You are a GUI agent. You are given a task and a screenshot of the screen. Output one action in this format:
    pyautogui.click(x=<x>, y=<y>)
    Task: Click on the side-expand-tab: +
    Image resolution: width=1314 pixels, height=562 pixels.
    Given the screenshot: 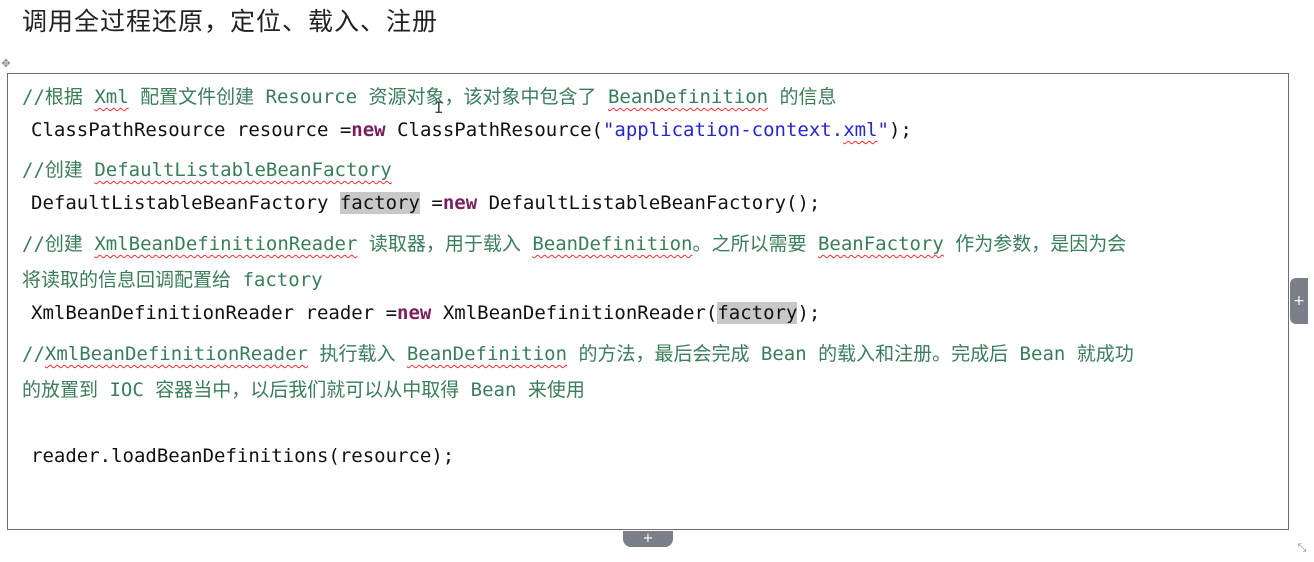 What is the action you would take?
    pyautogui.click(x=1299, y=301)
    